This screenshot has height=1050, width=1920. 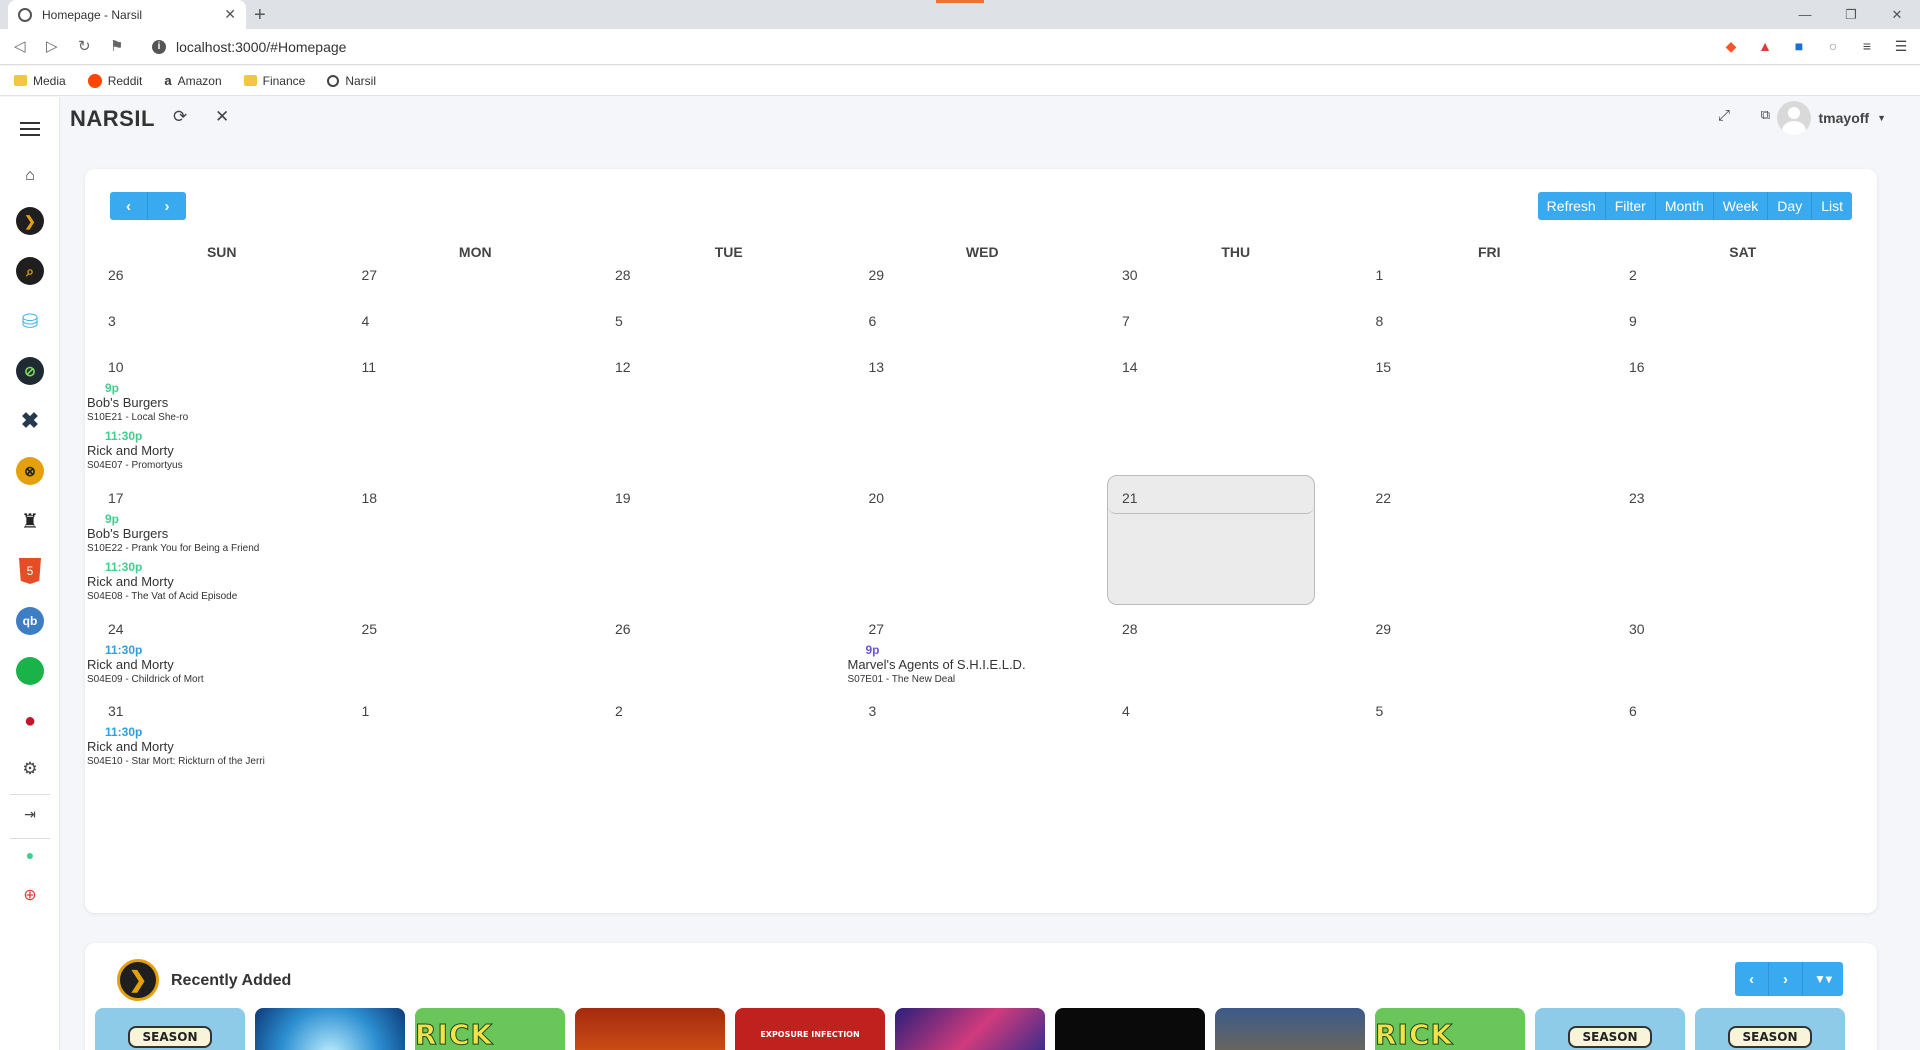 I want to click on new-tab-icon: +, so click(x=260, y=15).